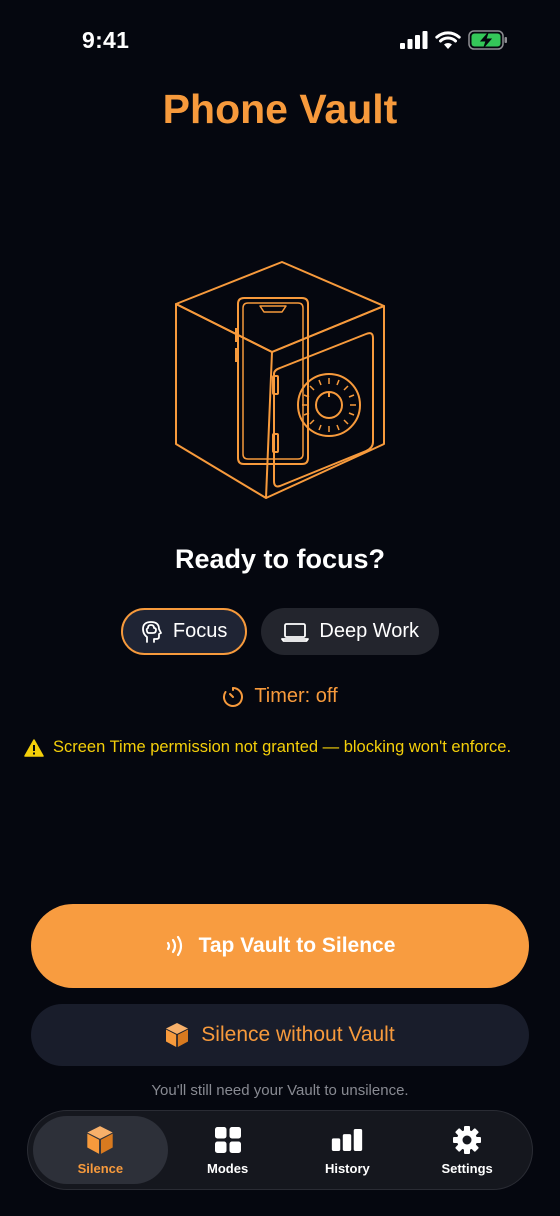 The height and width of the screenshot is (1216, 560). What do you see at coordinates (448, 39) in the screenshot?
I see `wifi-icon` at bounding box center [448, 39].